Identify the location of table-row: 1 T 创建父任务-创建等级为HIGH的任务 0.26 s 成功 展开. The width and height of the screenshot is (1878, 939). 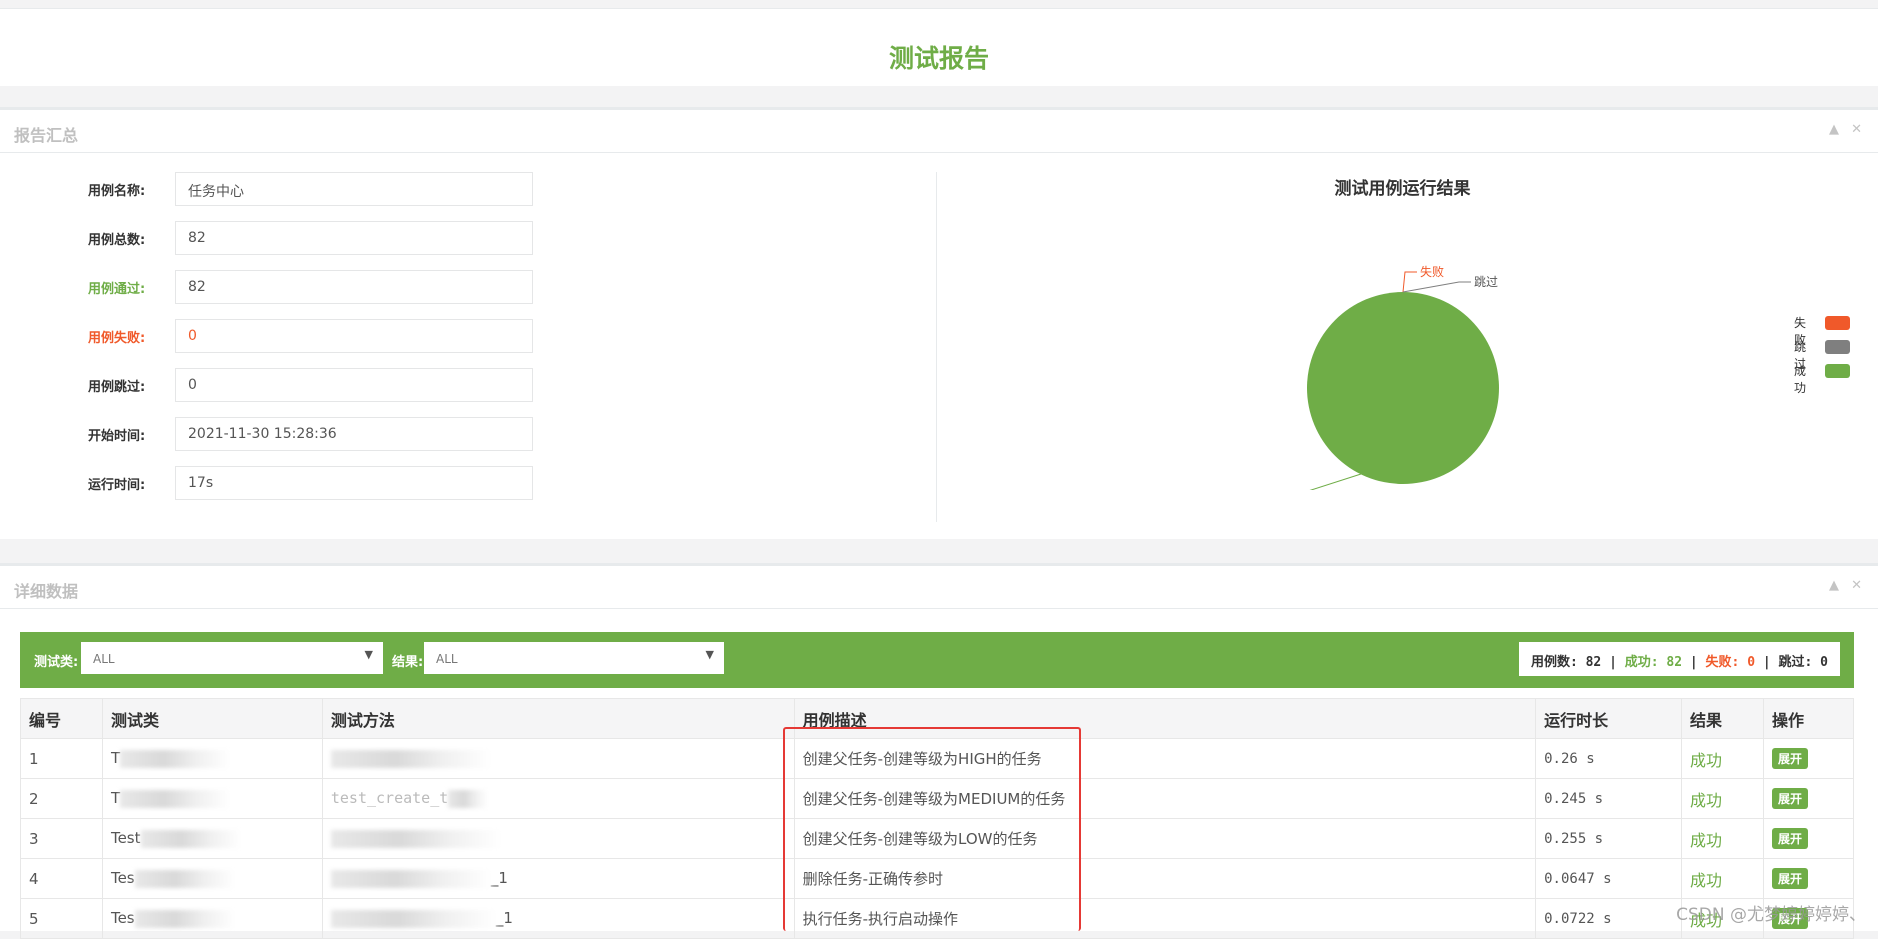
(937, 758).